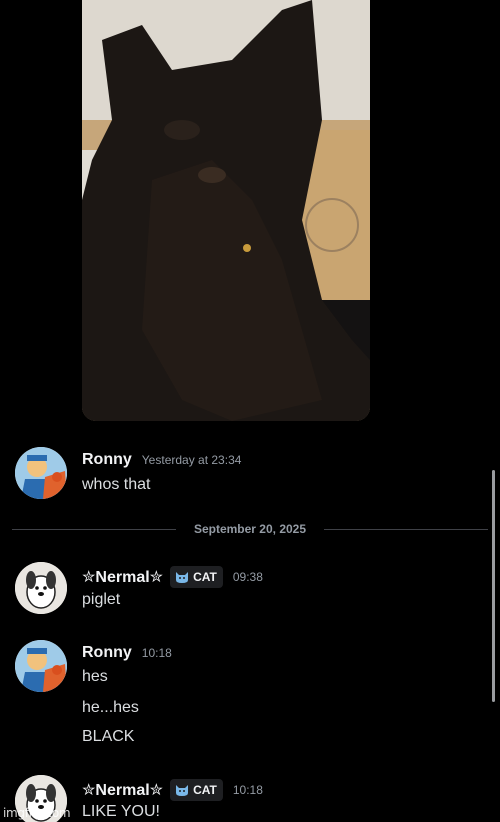  What do you see at coordinates (37, 813) in the screenshot?
I see `watermark: imgflip.com` at bounding box center [37, 813].